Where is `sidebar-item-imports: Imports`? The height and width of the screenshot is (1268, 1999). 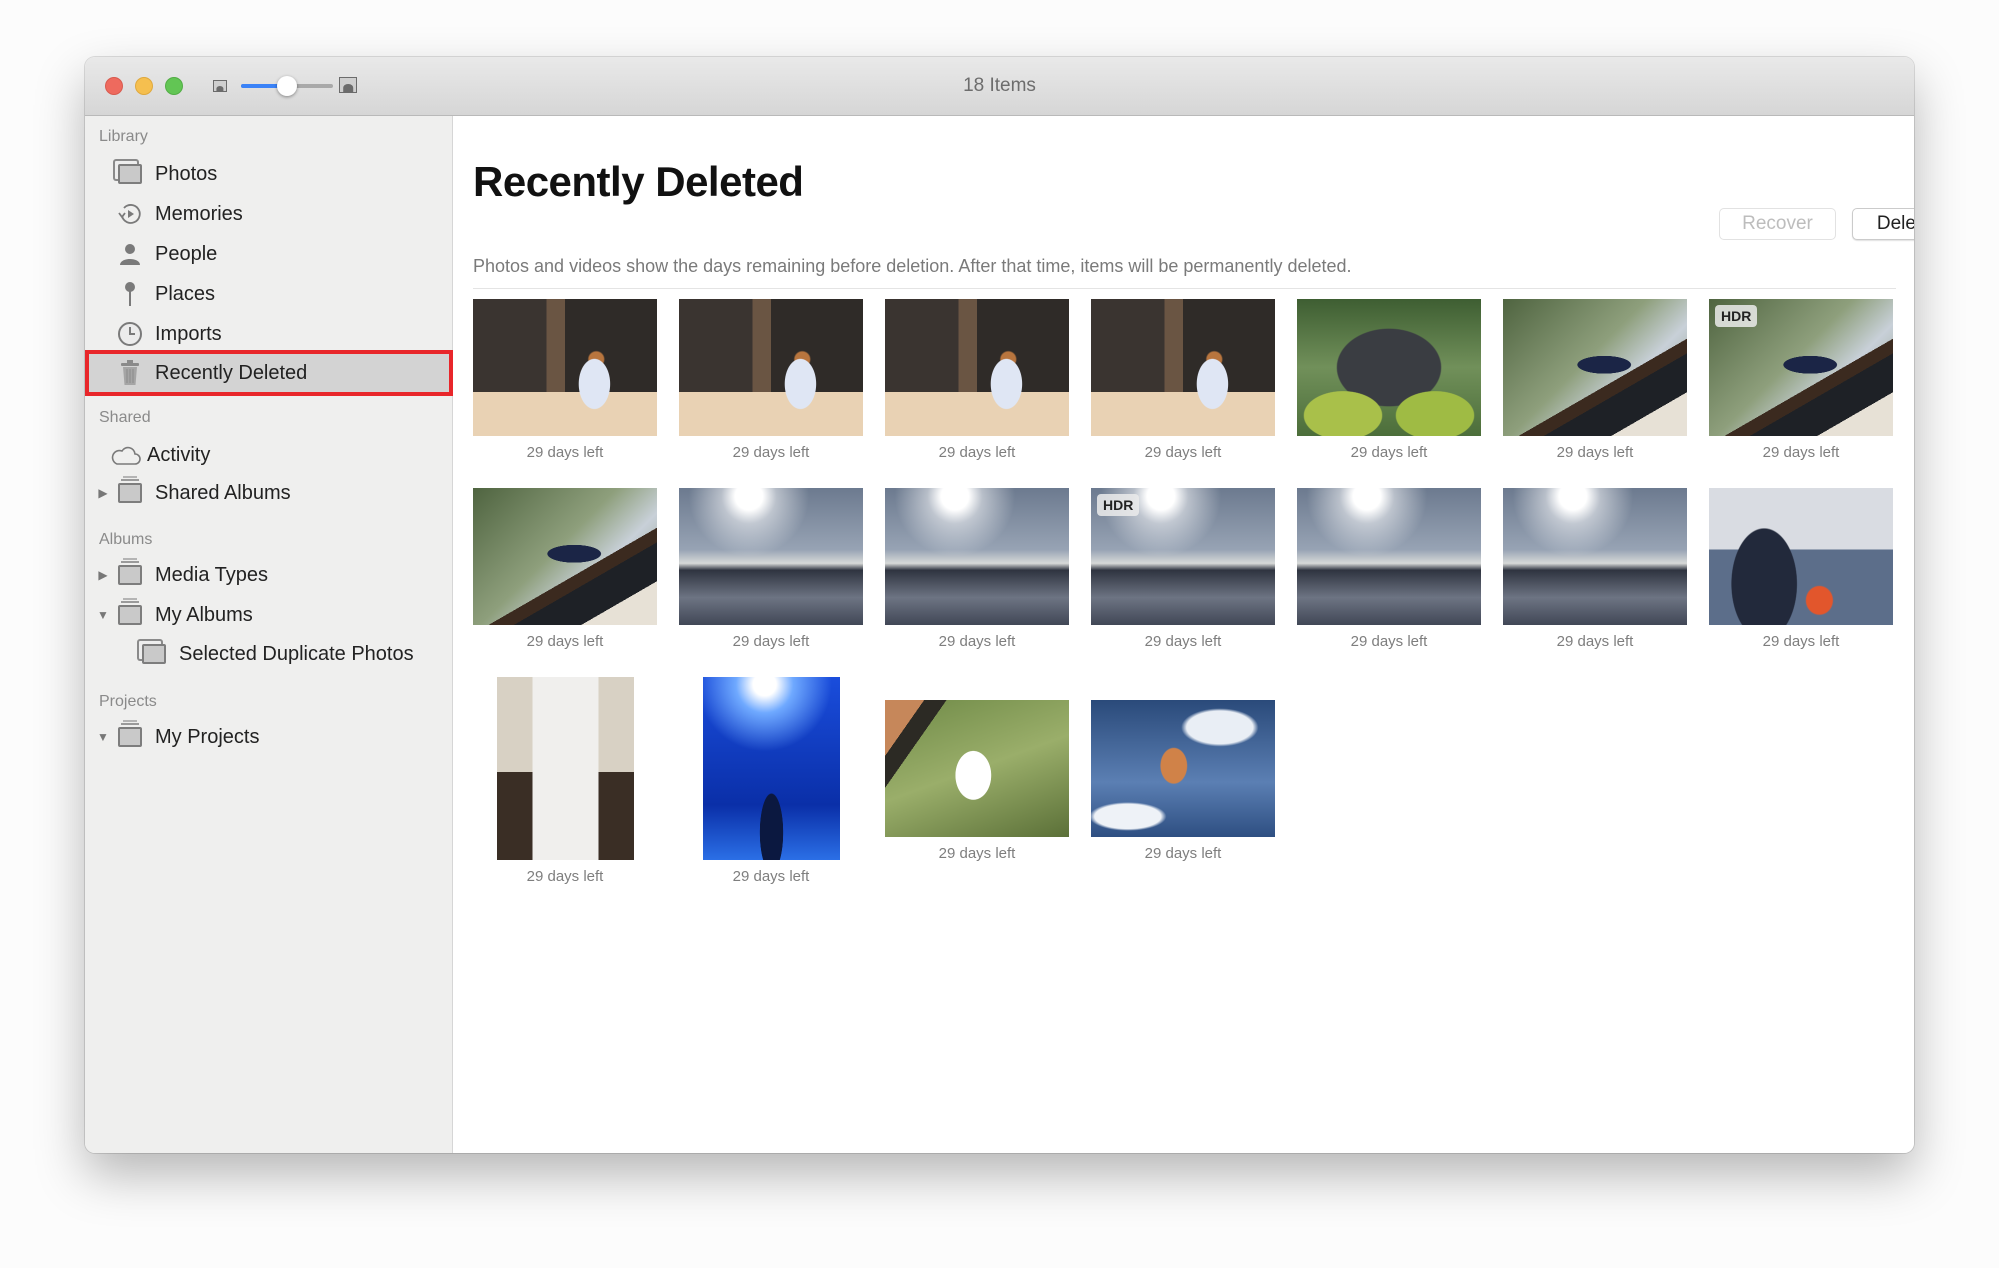
sidebar-item-imports: Imports is located at coordinates (269, 334).